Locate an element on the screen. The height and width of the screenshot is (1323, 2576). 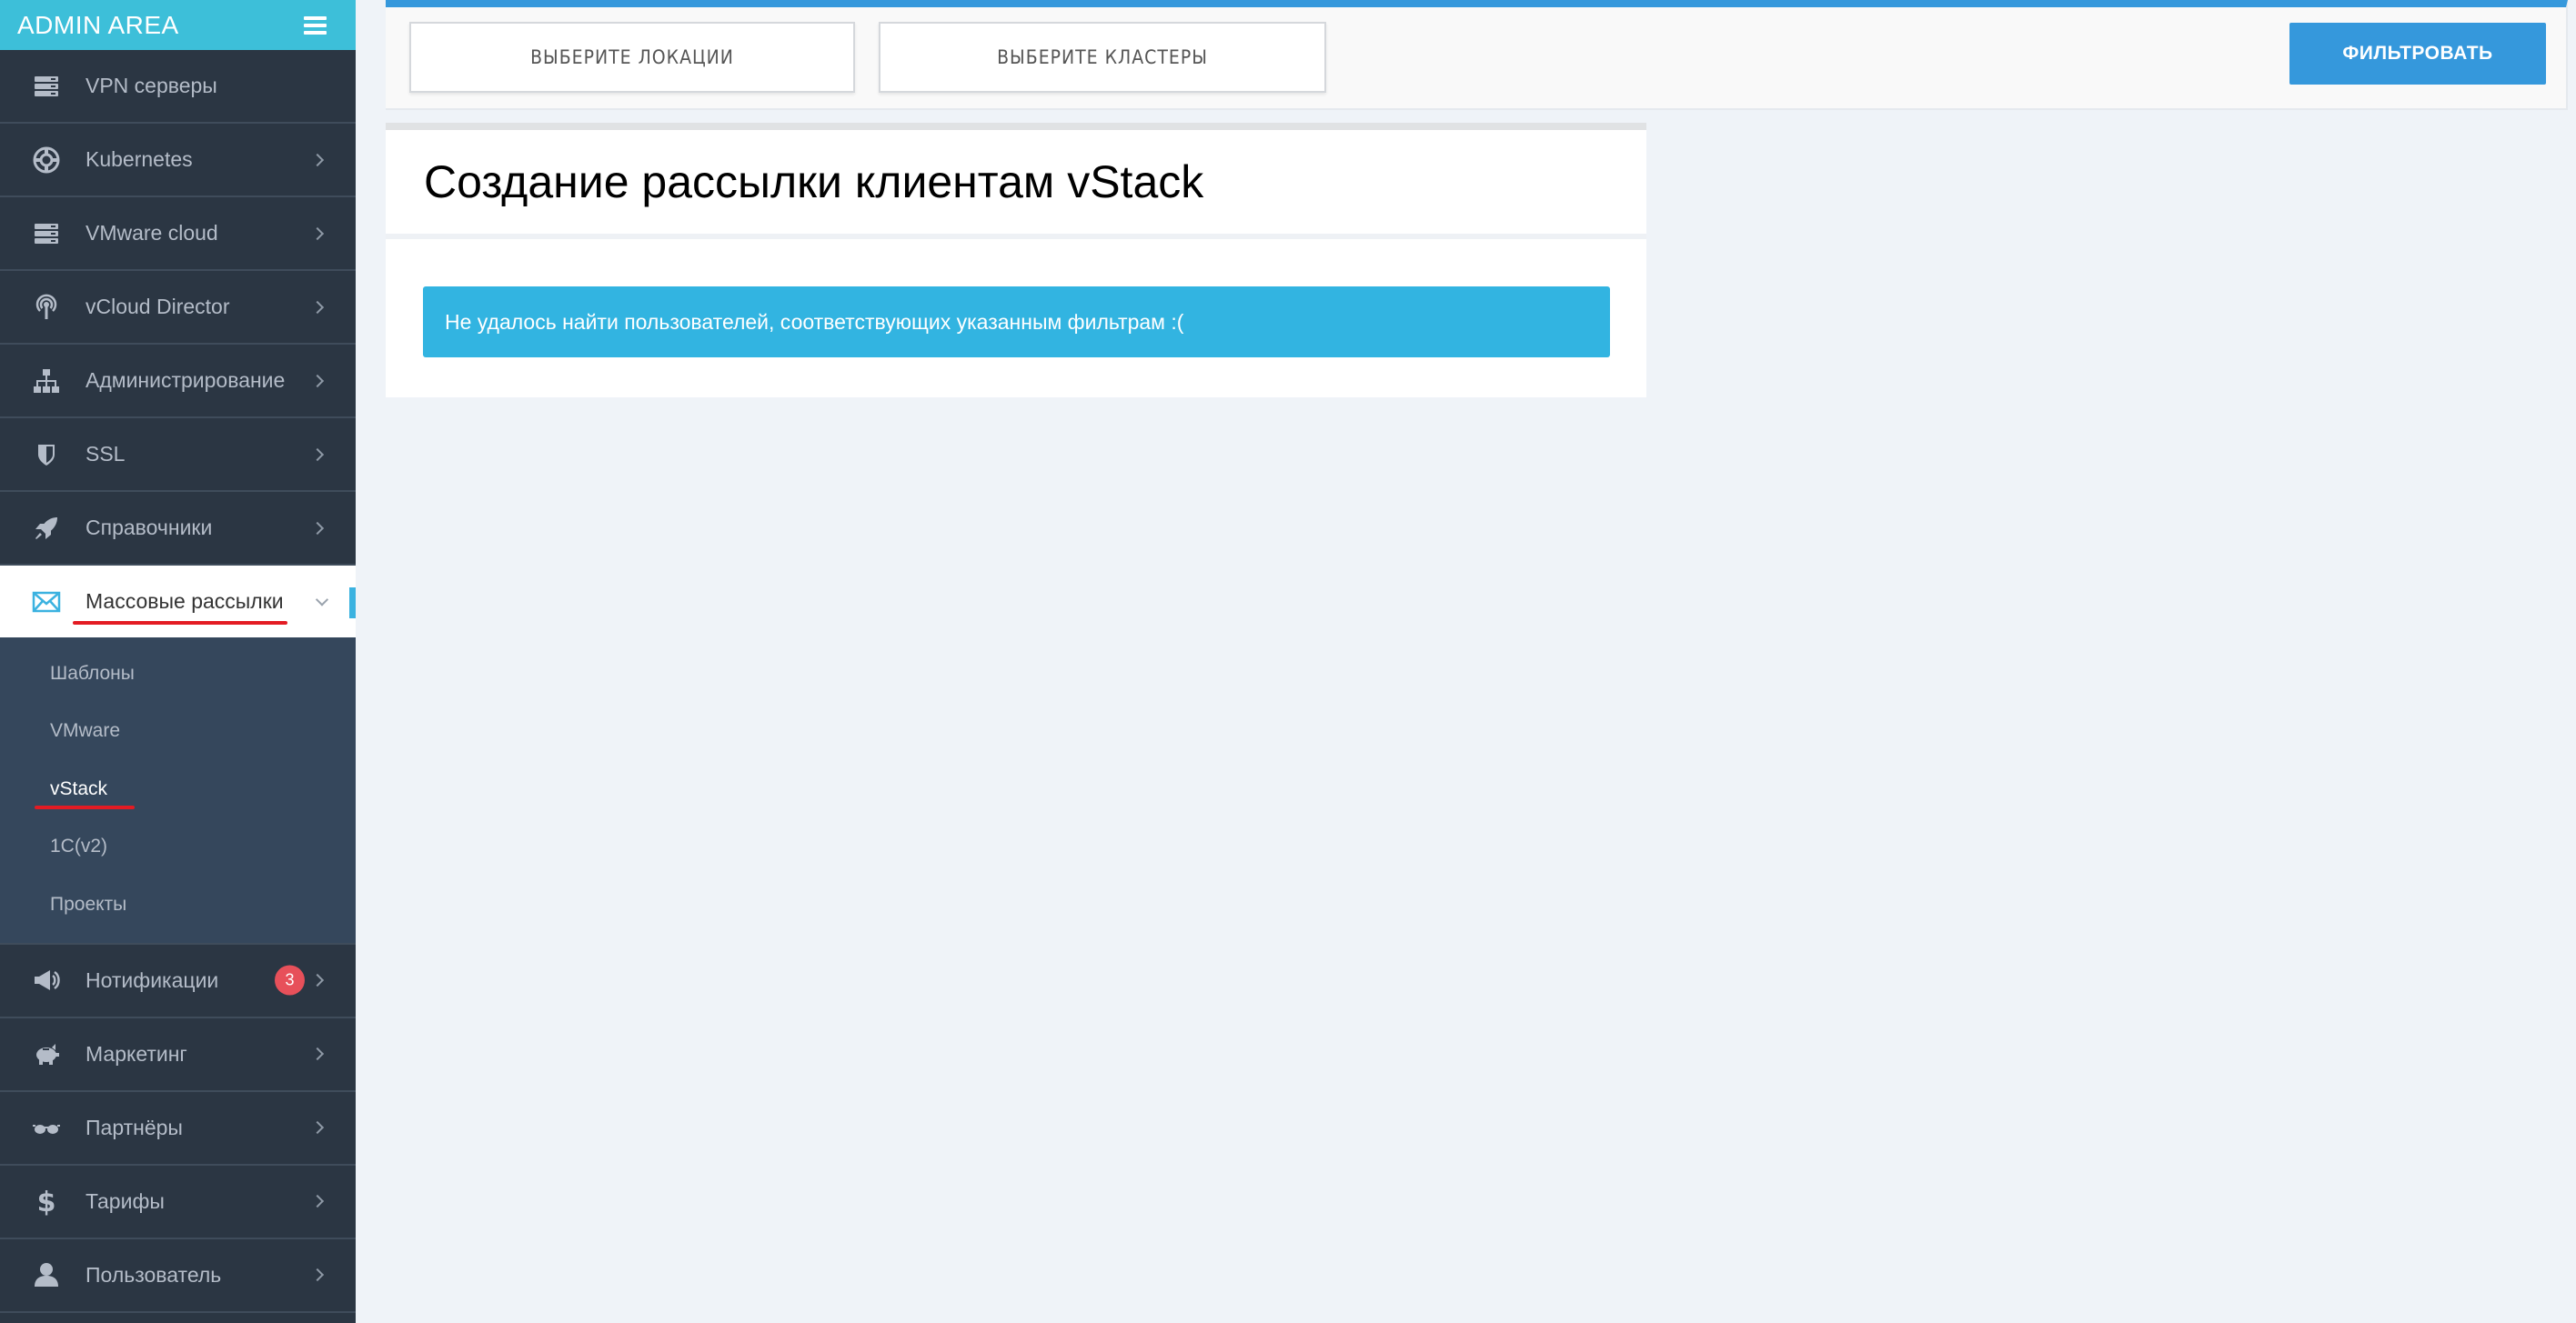
clusters-select: ВЫБЕРИТЕ КЛАСТЕРЫ is located at coordinates (1102, 57).